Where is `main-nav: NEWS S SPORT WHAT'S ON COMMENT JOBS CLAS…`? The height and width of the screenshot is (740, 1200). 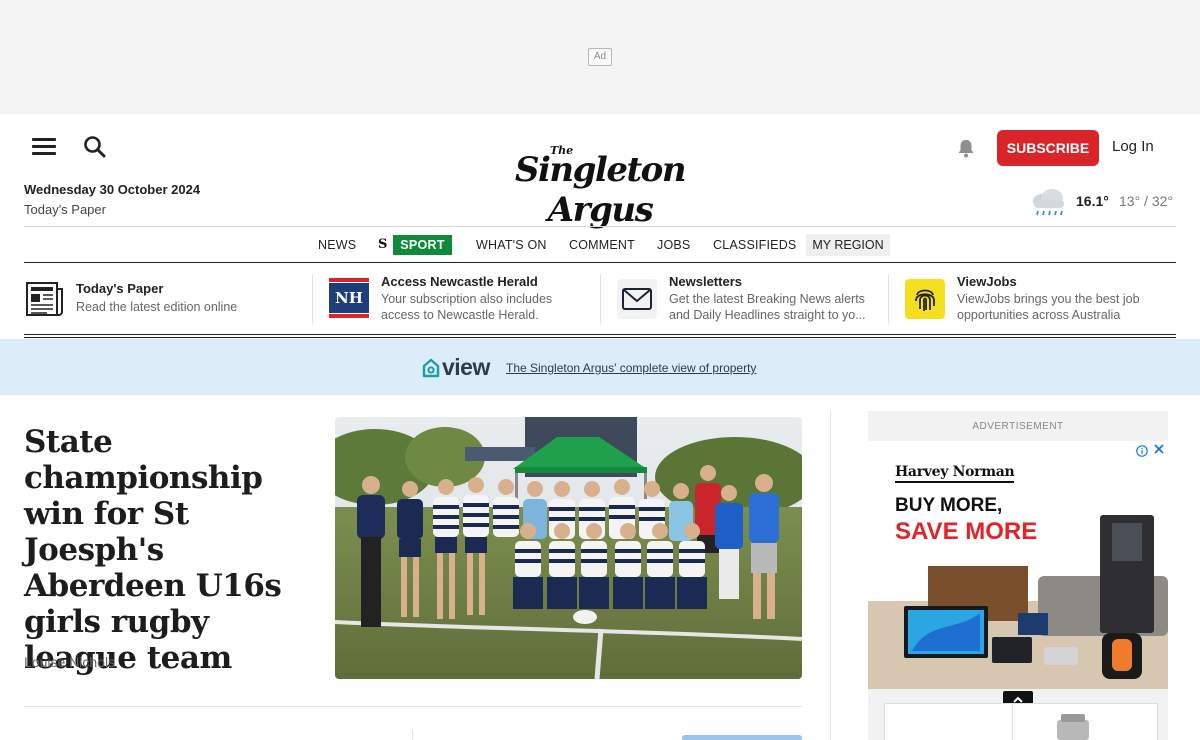
main-nav: NEWS S SPORT WHAT'S ON COMMENT JOBS CLAS… is located at coordinates (600, 245).